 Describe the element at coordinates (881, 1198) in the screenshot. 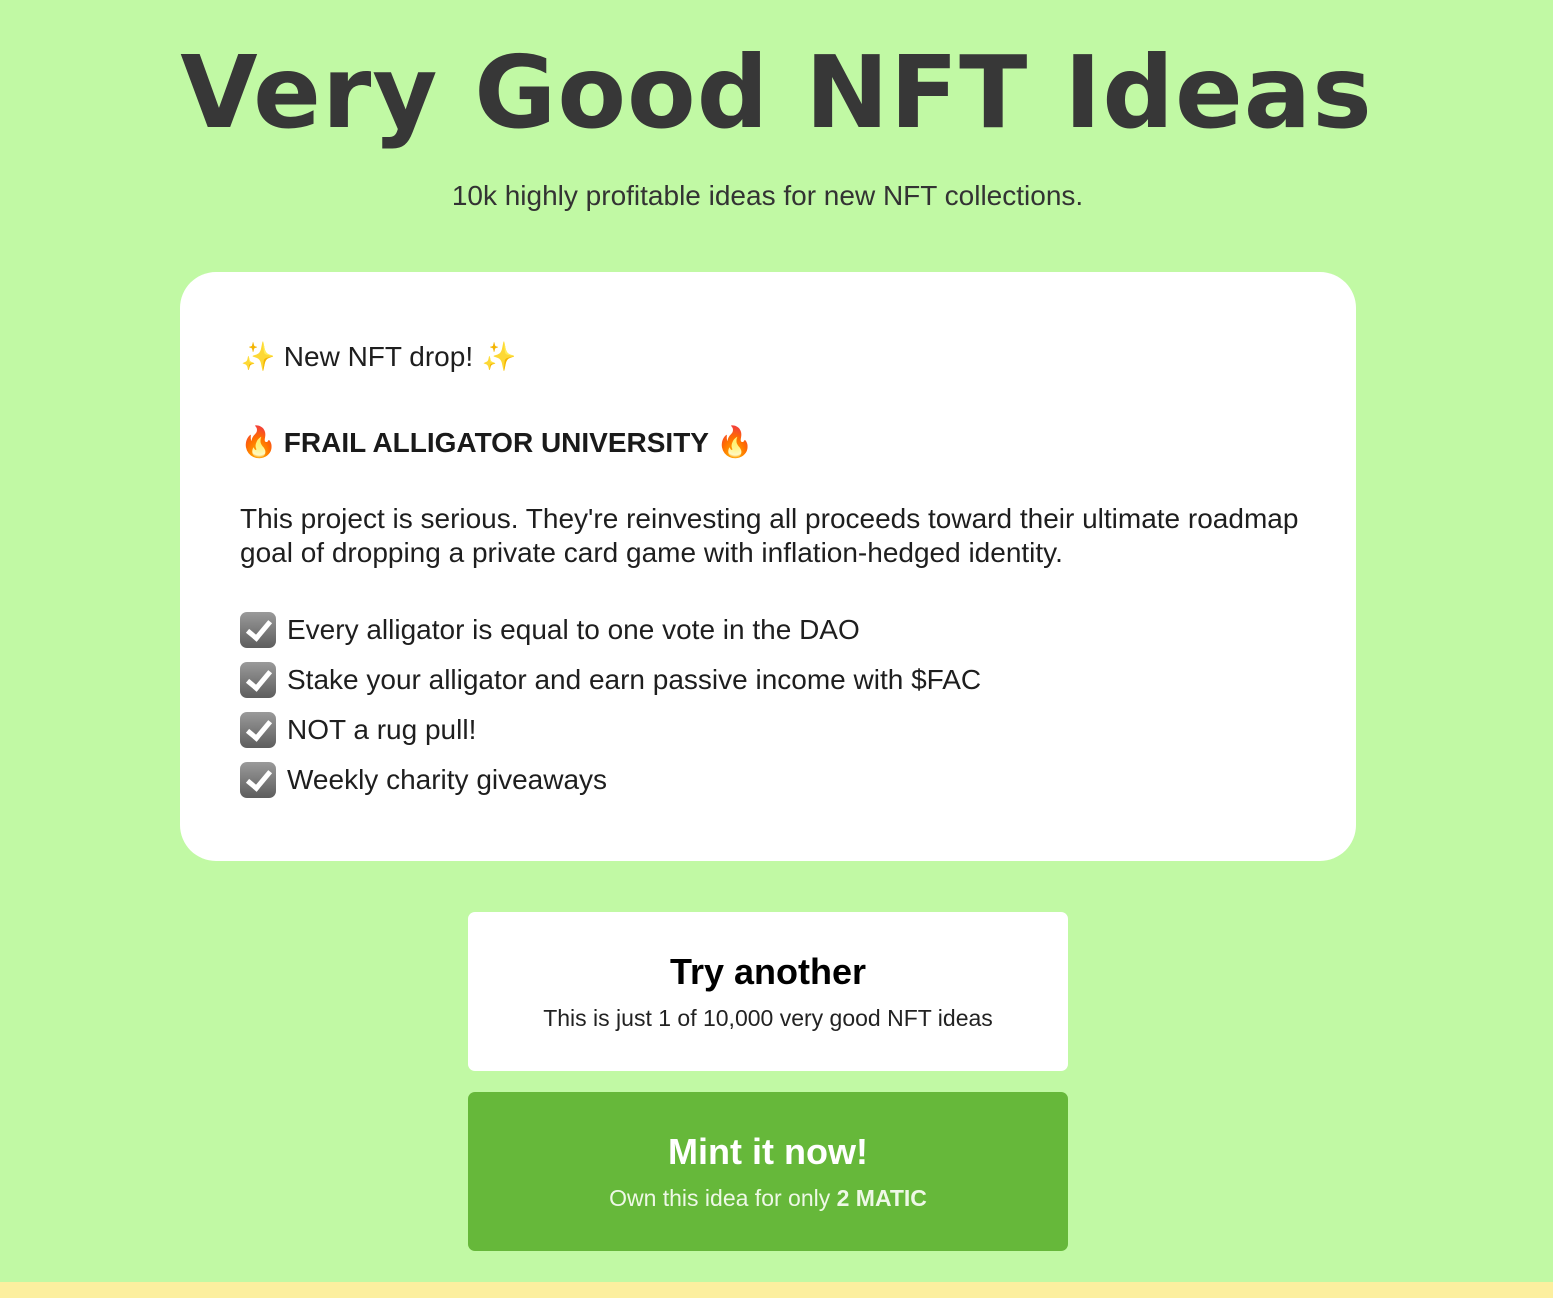

I see `mint-price: 2 MATIC` at that location.